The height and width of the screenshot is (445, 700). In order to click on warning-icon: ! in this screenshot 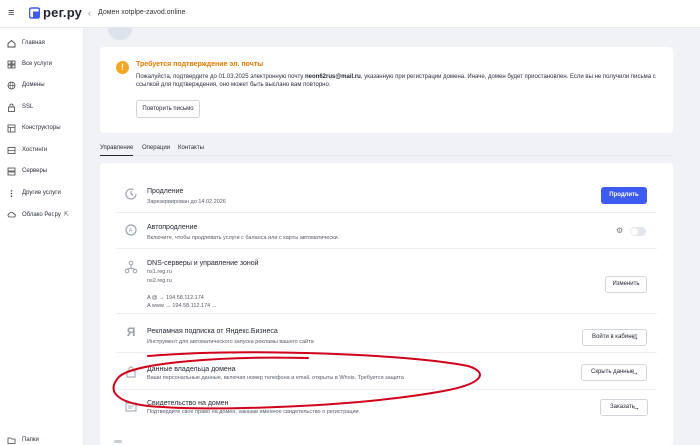, I will do `click(122, 67)`.